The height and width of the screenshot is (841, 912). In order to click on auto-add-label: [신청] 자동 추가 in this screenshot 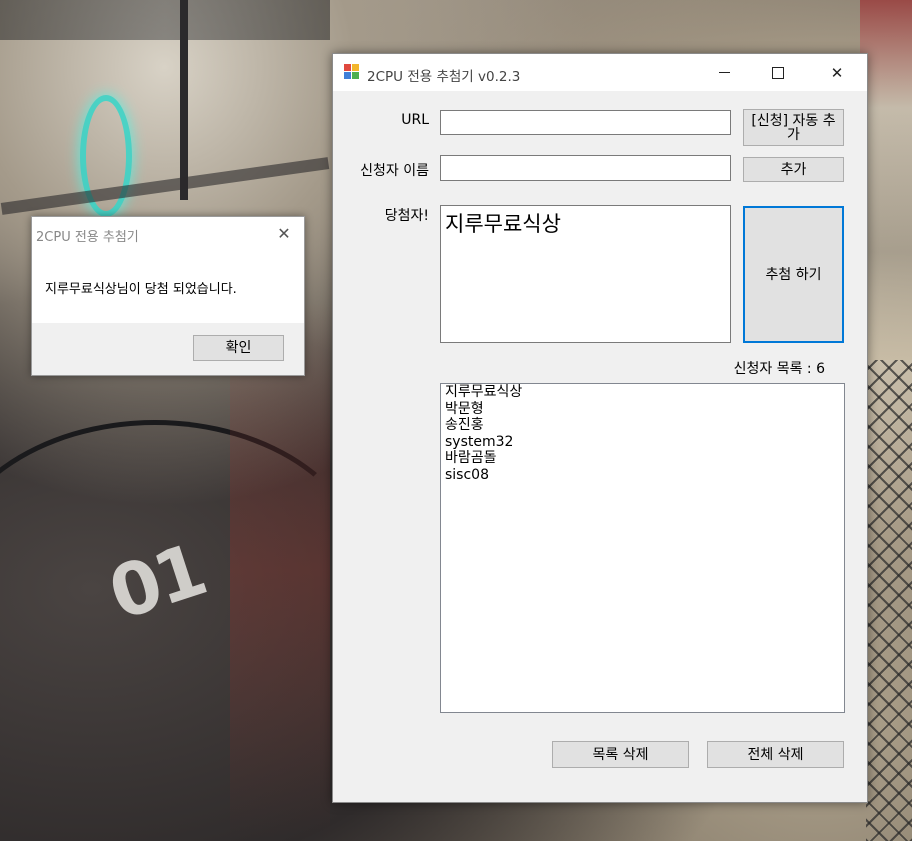, I will do `click(793, 127)`.